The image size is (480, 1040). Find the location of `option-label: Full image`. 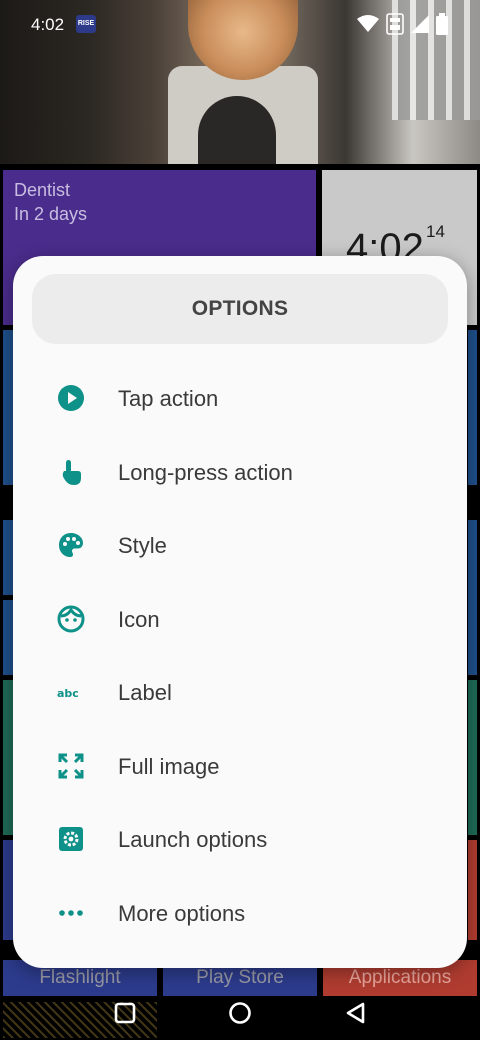

option-label: Full image is located at coordinates (169, 766).